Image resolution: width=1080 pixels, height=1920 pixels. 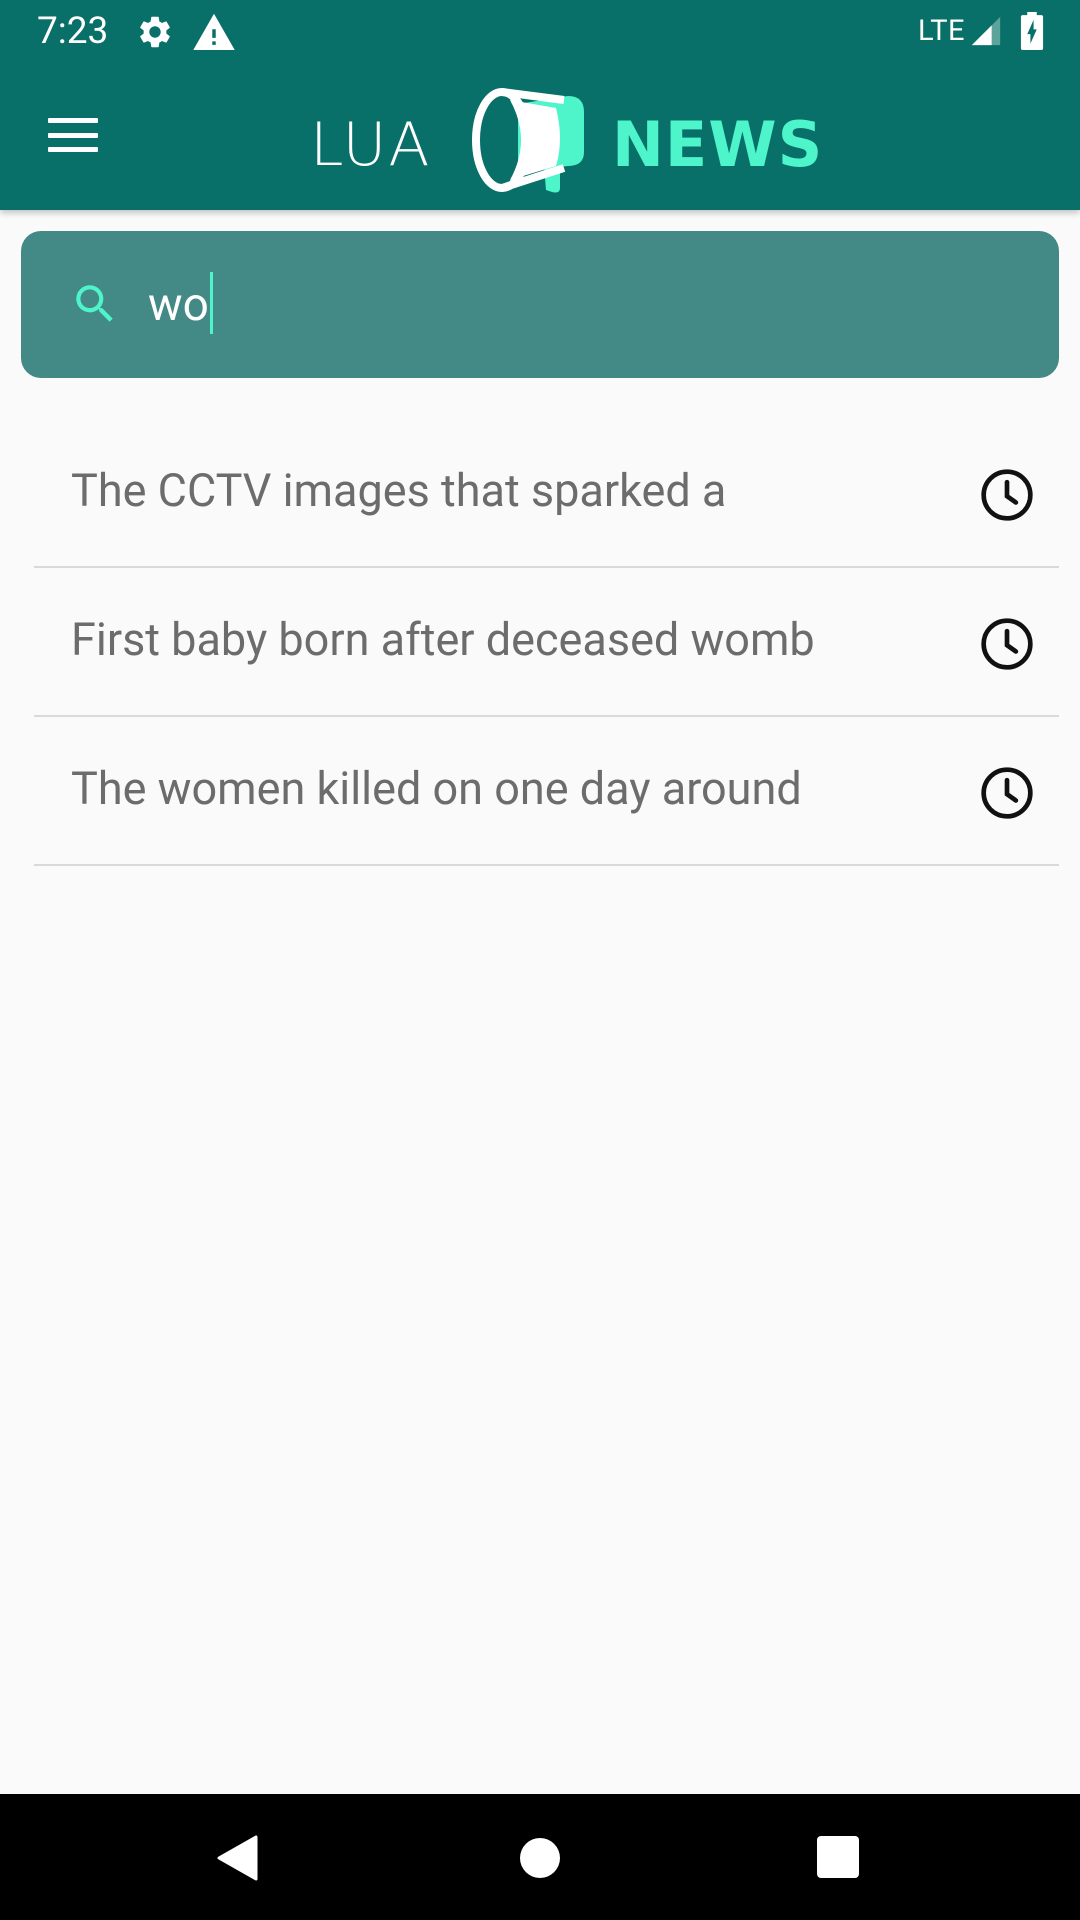 I want to click on search-input-value: wo, so click(x=178, y=305).